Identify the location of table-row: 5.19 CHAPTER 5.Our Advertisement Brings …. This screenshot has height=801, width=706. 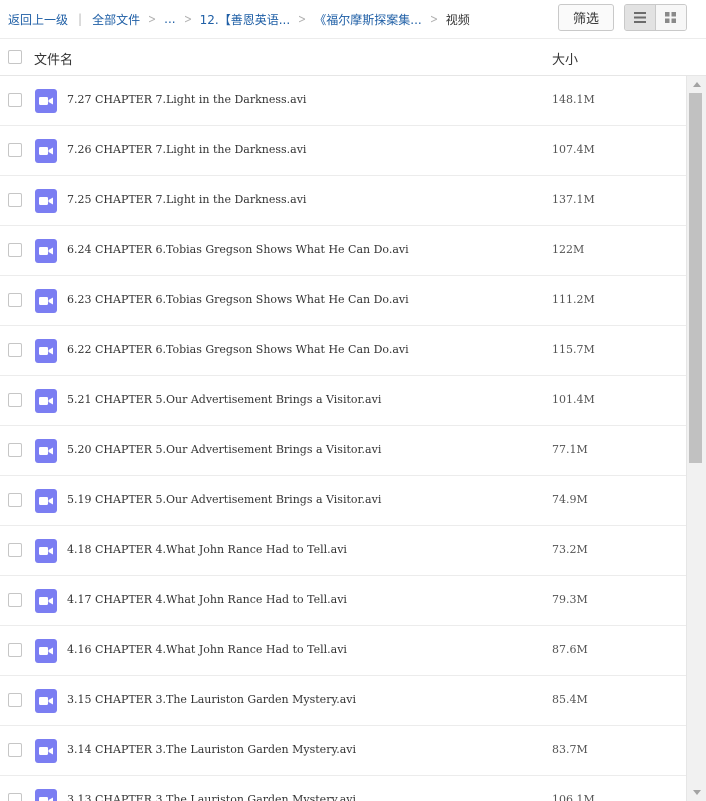
(343, 501).